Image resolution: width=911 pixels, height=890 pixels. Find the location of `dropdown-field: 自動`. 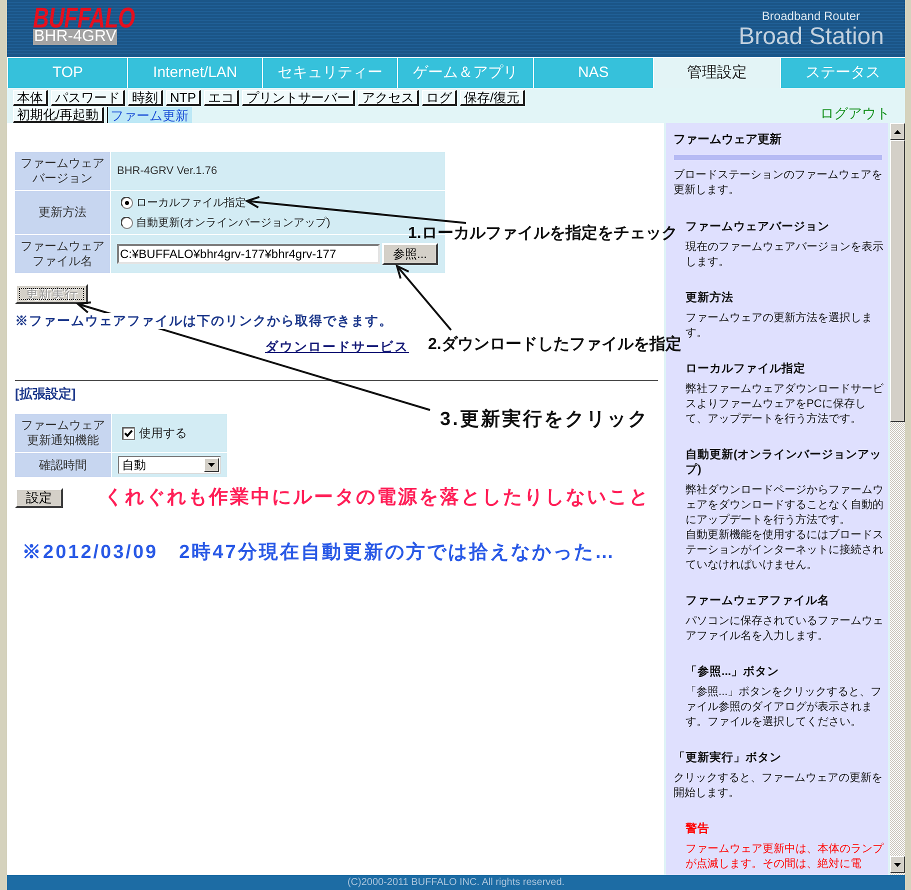

dropdown-field: 自動 is located at coordinates (169, 465).